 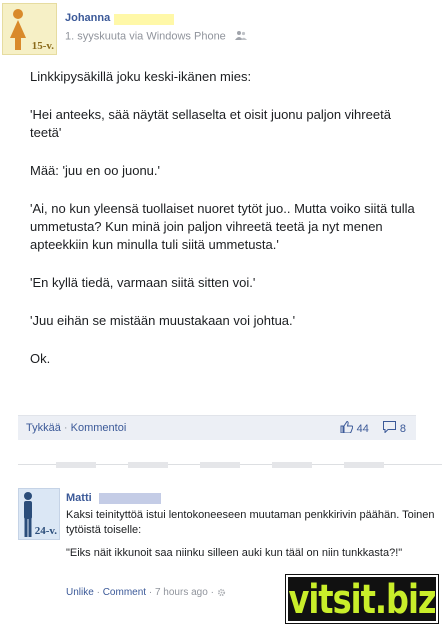 I want to click on post-actions-bar: Tykkää · Kommentoi 44 8, so click(x=217, y=427).